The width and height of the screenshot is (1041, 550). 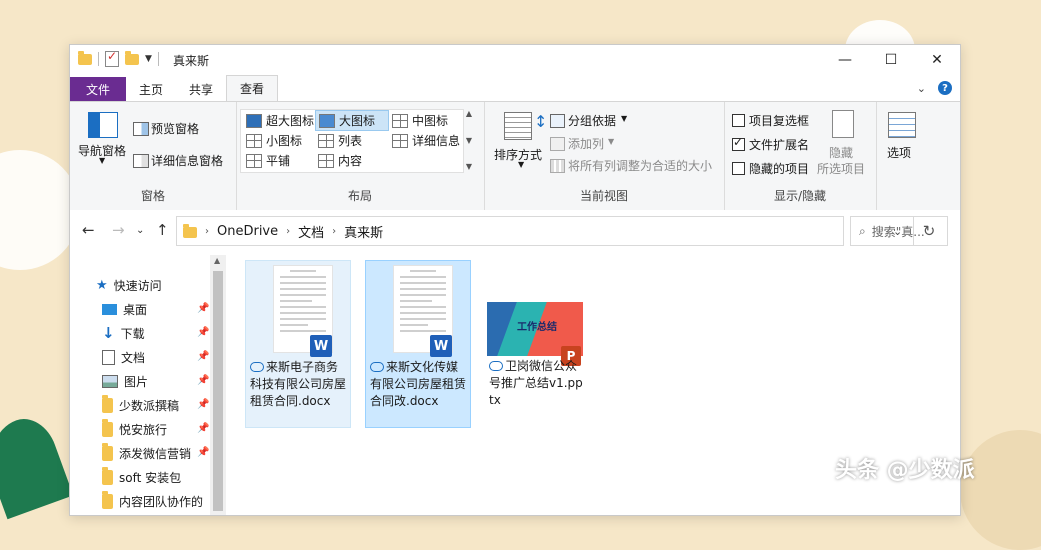 I want to click on layout-tiles: 平铺, so click(x=268, y=160).